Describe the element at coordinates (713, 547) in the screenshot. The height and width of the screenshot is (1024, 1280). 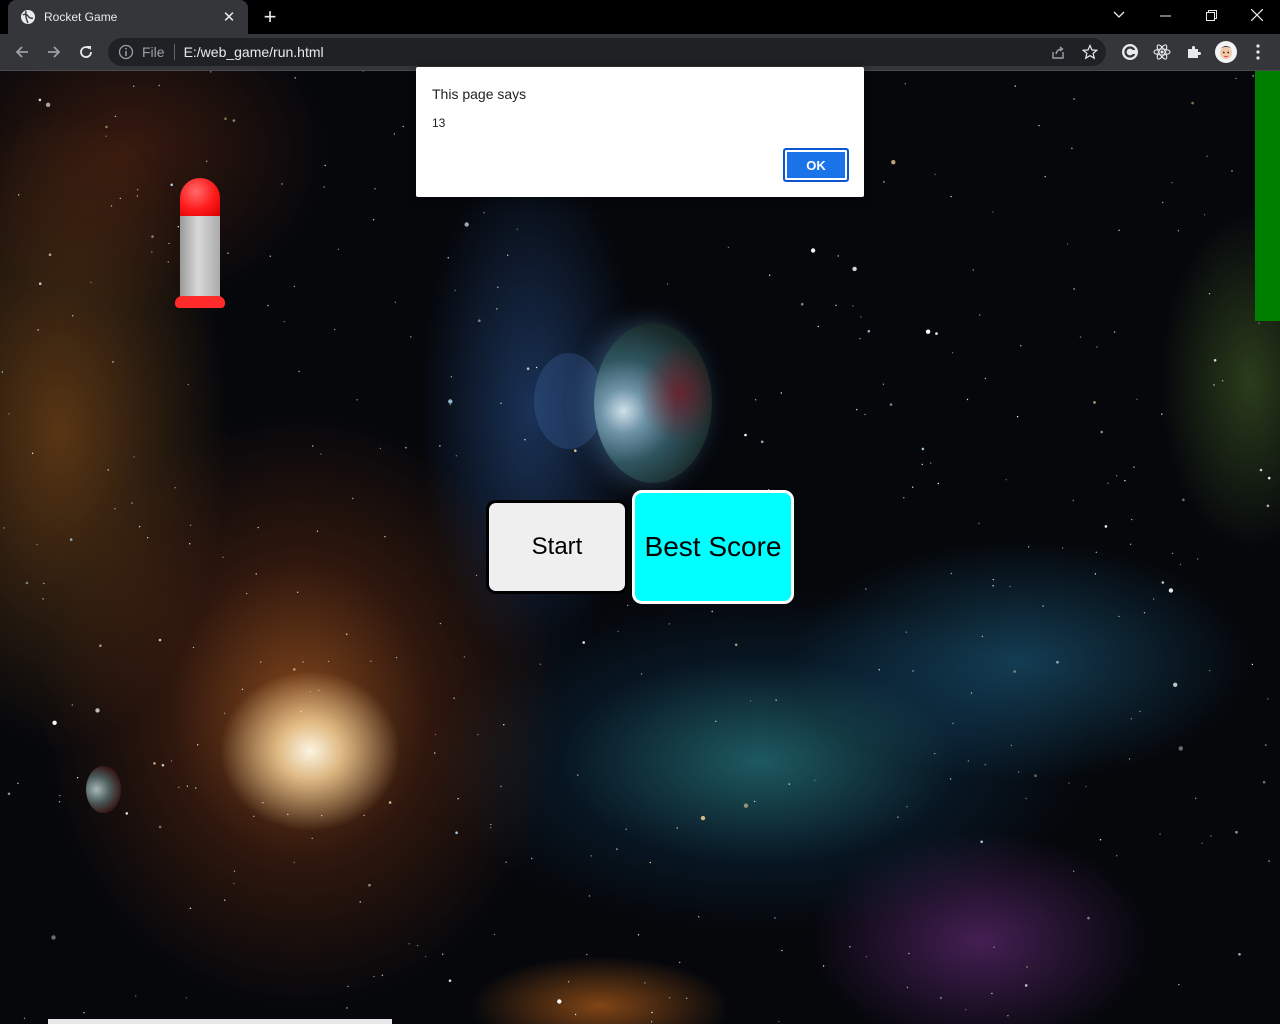
I see `best-score-button: Best Score` at that location.